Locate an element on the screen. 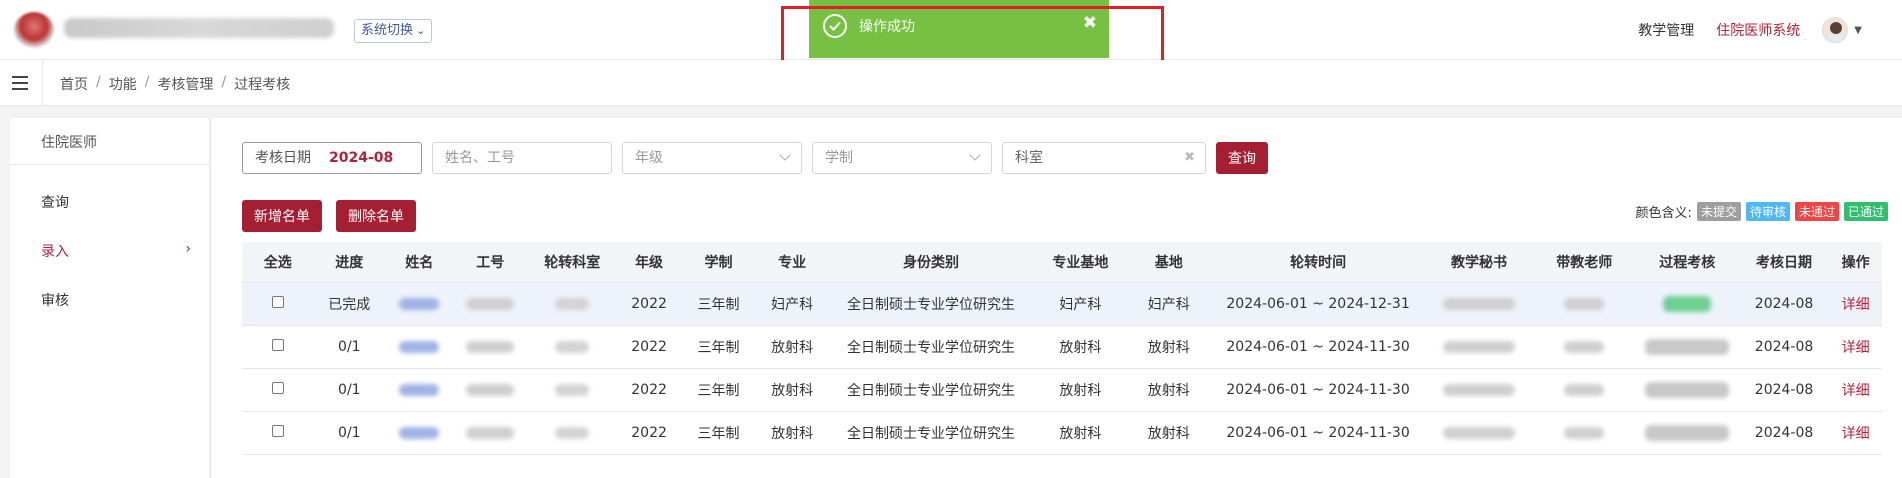  major-base-cell: 妇产科 is located at coordinates (1080, 304).